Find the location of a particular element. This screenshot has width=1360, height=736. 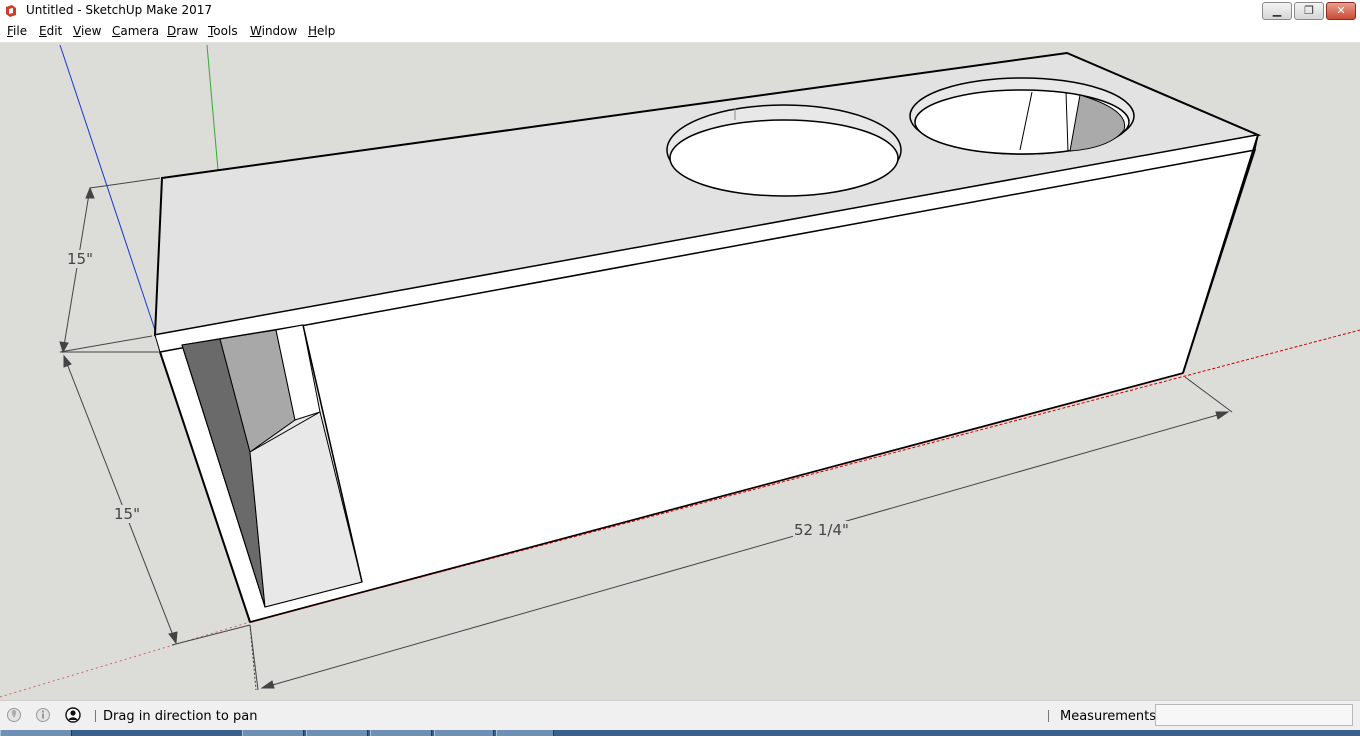

taskbar is located at coordinates (680, 733).